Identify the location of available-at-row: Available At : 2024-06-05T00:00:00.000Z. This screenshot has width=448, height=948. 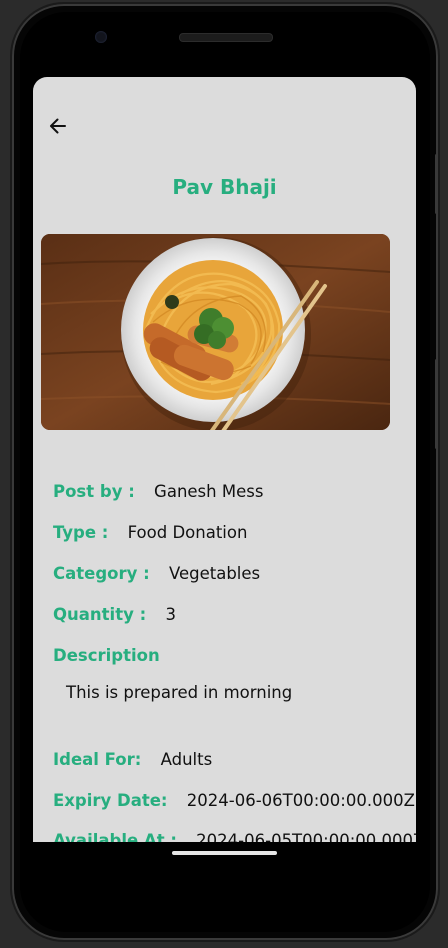
(234, 836).